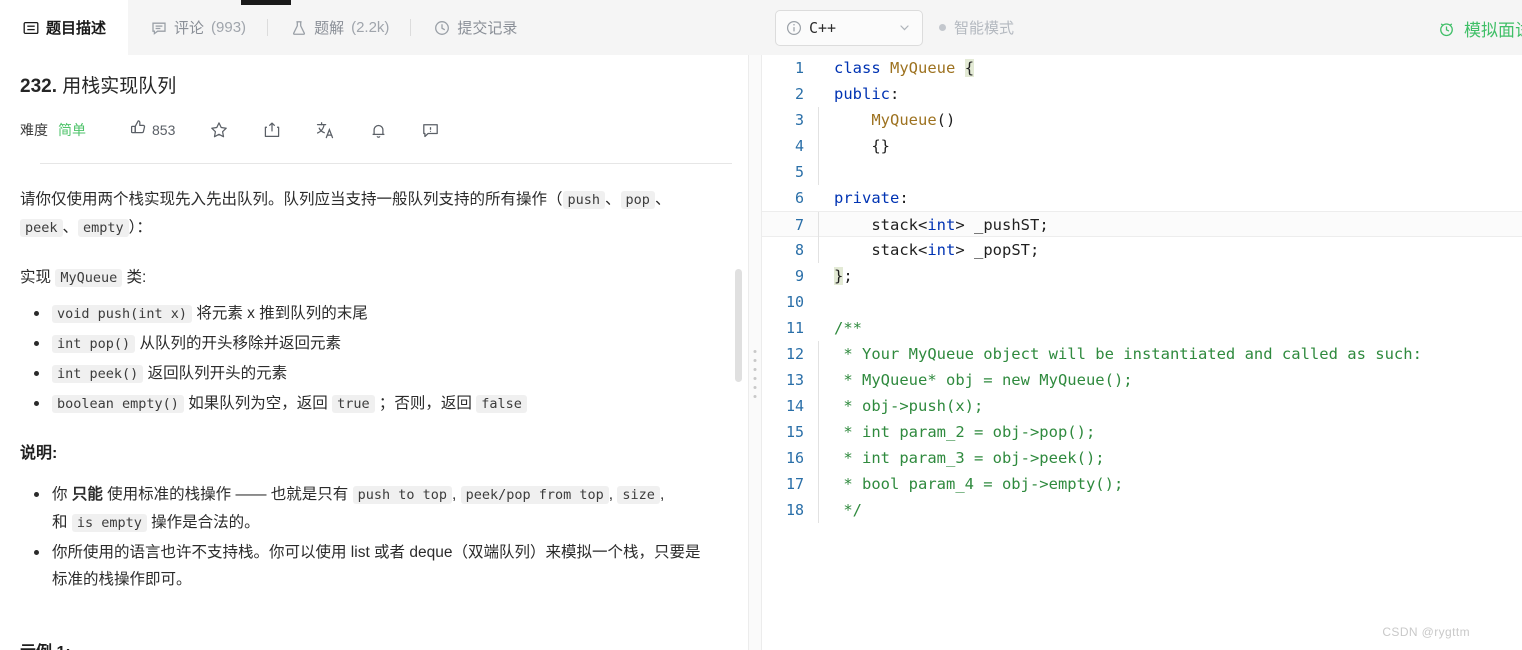 The height and width of the screenshot is (650, 1522). I want to click on line-number: 4, so click(799, 146).